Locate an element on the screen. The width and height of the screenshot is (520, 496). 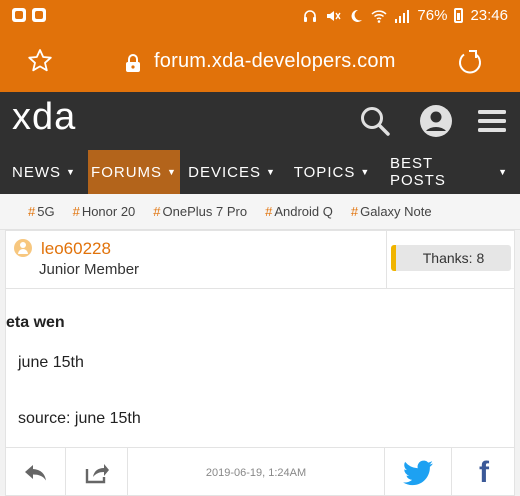
signal-icon is located at coordinates (402, 16).